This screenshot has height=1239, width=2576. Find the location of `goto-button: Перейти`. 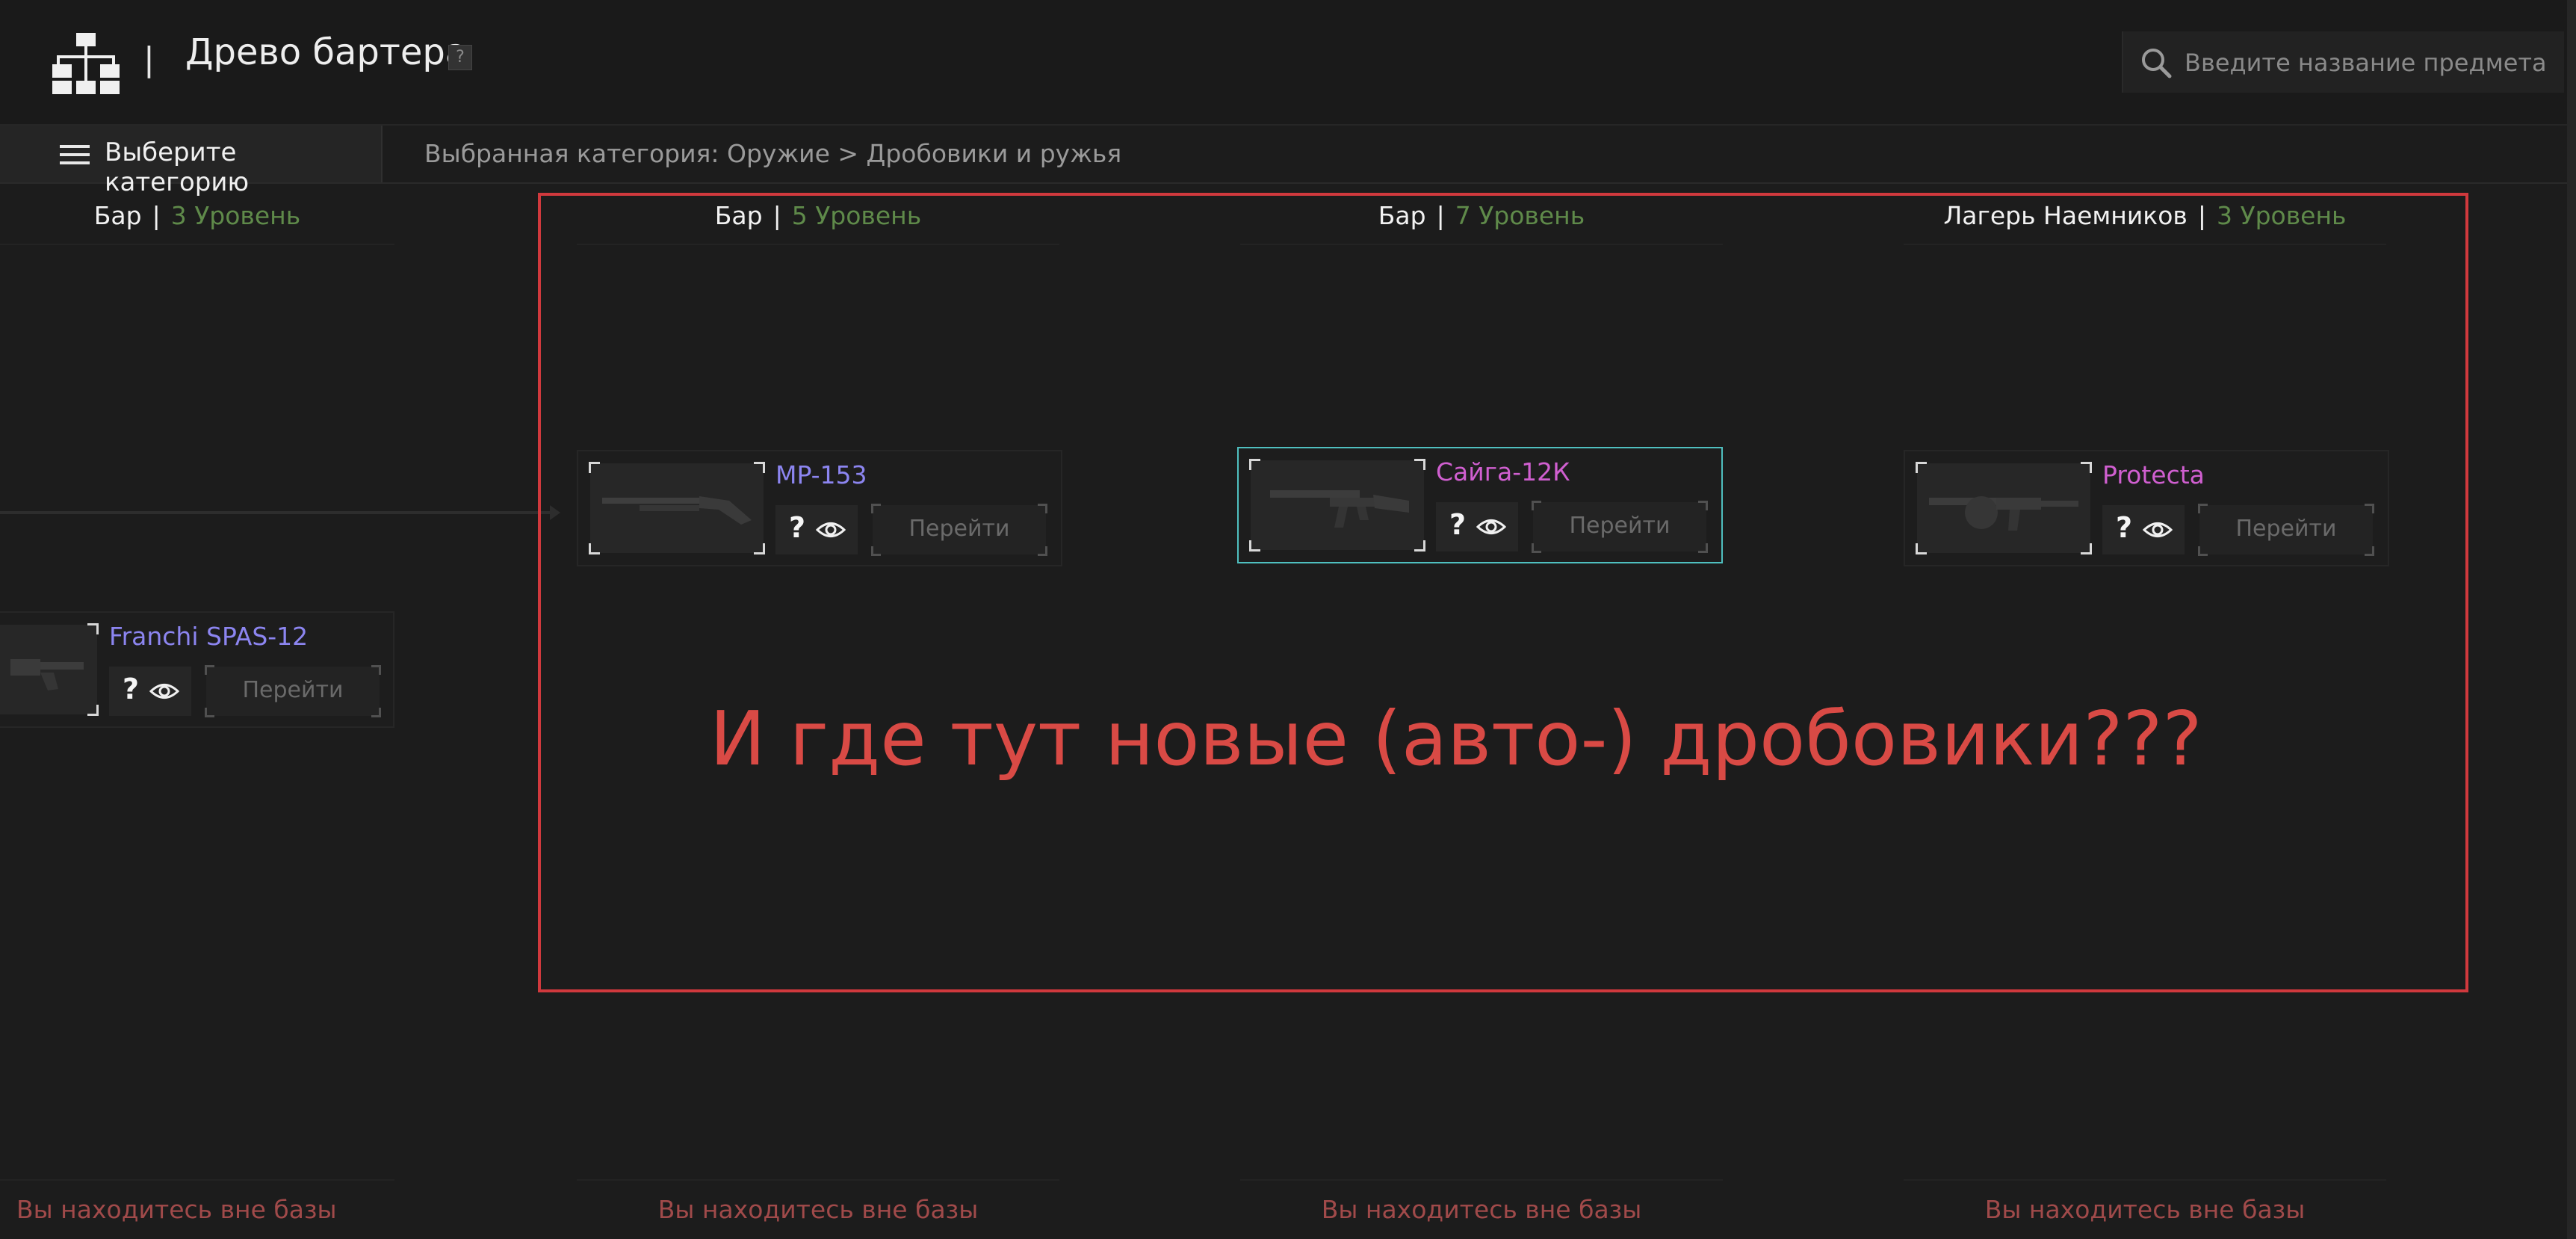

goto-button: Перейти is located at coordinates (293, 691).